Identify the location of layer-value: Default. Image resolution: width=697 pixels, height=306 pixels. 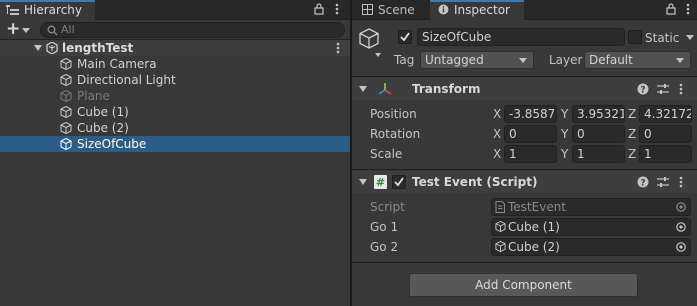
(611, 60).